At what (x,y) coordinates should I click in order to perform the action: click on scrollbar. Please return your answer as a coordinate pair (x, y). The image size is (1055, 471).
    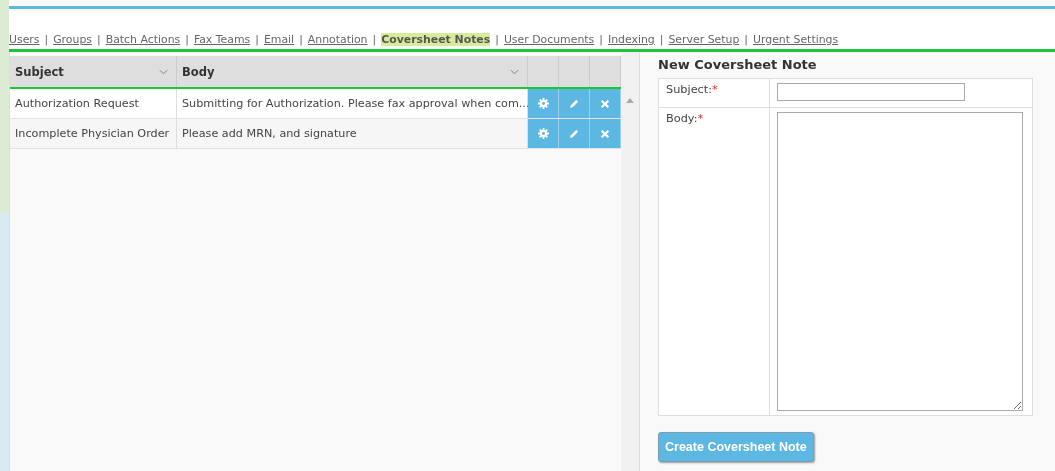
    Looking at the image, I should click on (630, 261).